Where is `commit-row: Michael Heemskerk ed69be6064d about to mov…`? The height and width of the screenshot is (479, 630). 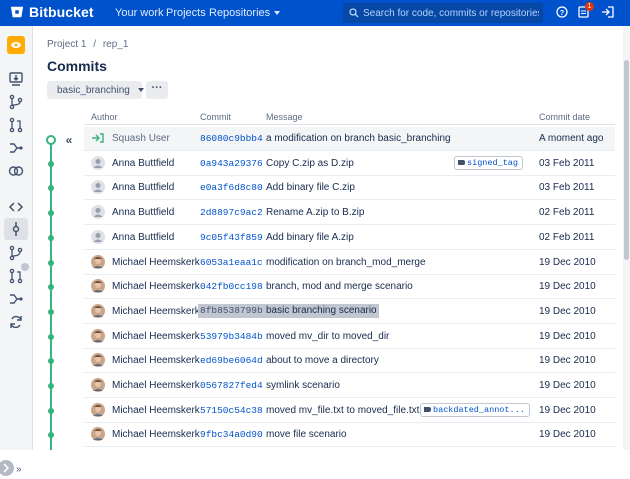
commit-row: Michael Heemskerk ed69be6064d about to mov… is located at coordinates (349, 361).